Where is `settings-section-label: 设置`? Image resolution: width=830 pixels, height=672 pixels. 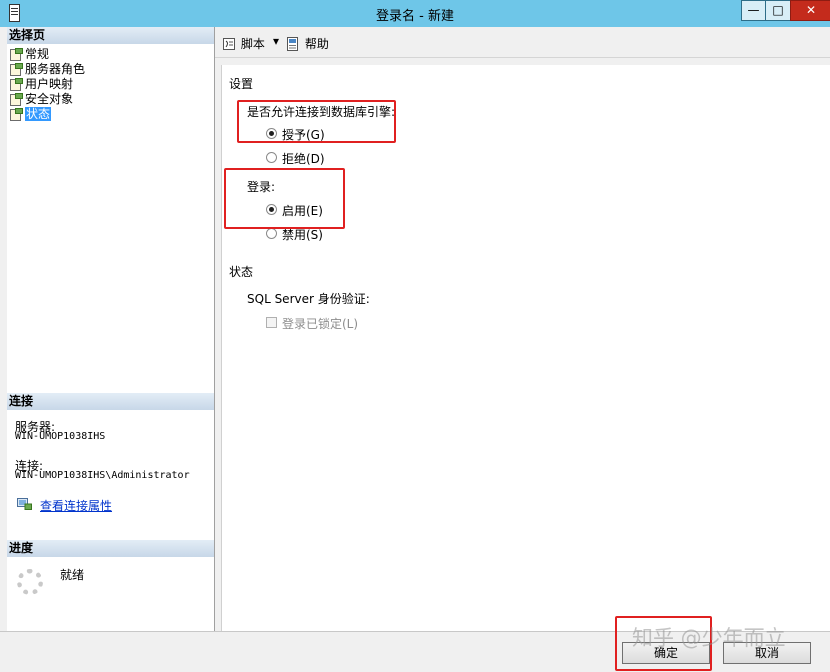
settings-section-label: 设置 is located at coordinates (241, 84).